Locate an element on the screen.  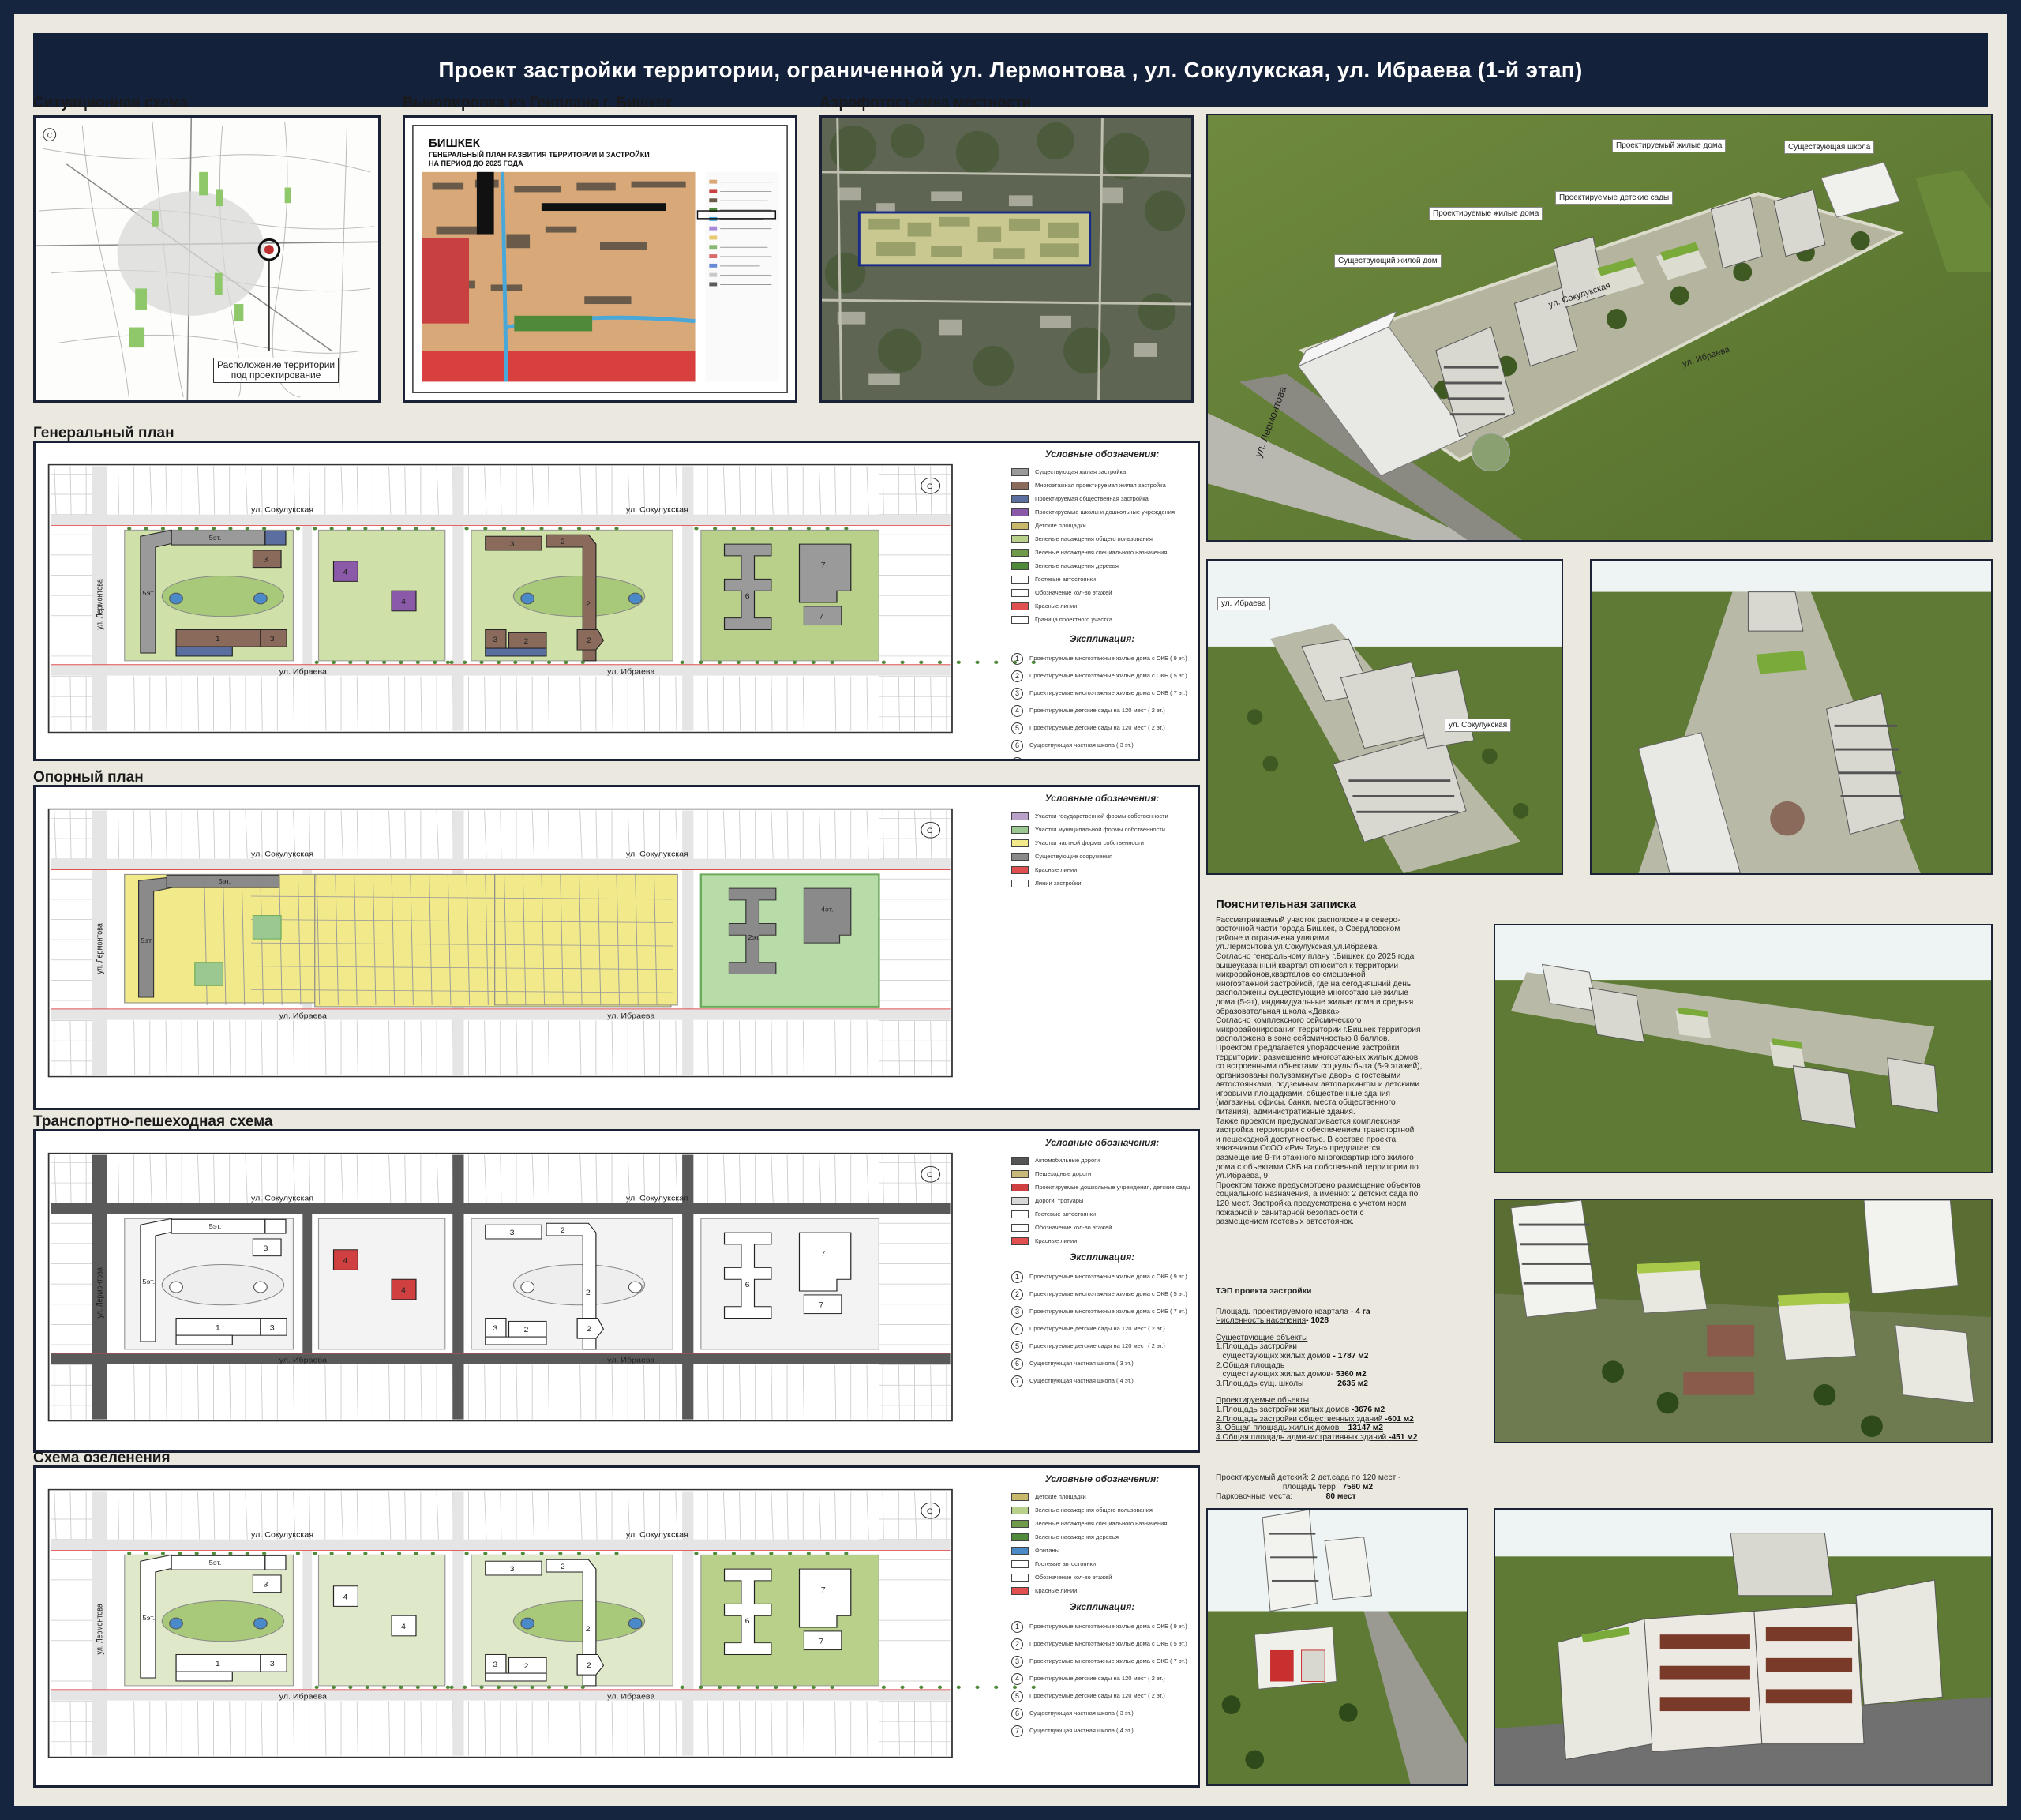
building-number: 7 is located at coordinates (823, 1254).